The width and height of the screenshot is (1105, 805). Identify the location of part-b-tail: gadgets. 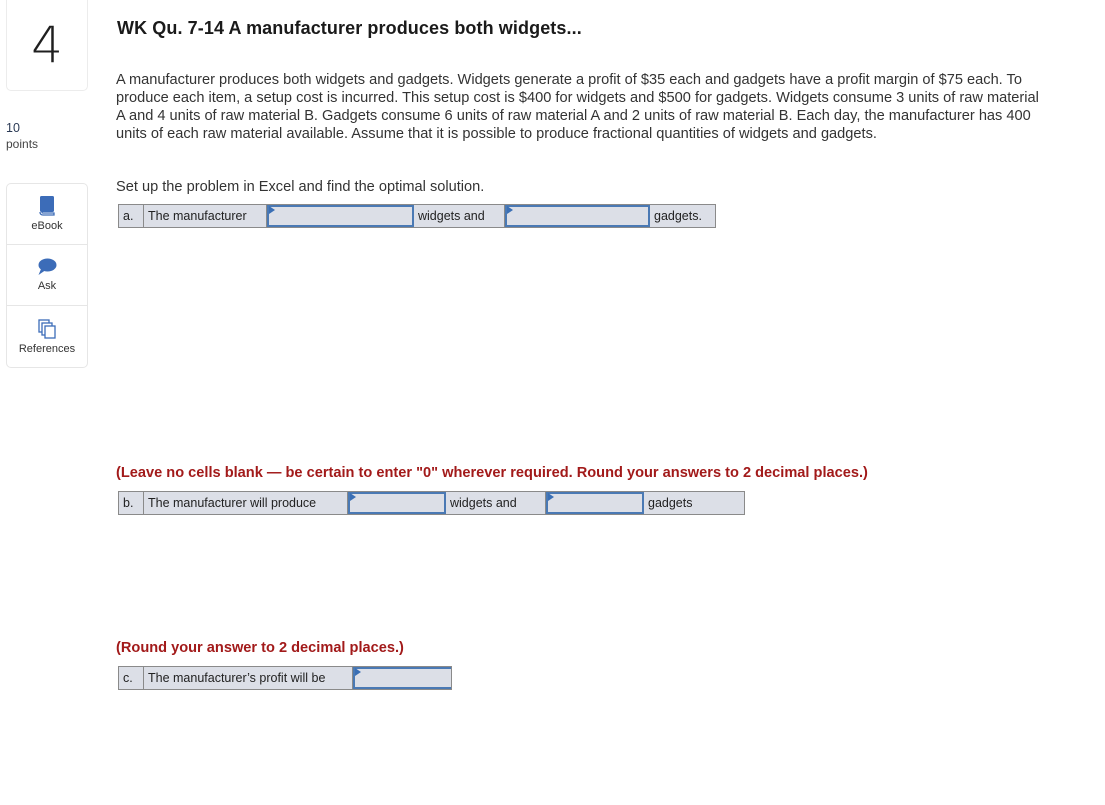
(670, 503).